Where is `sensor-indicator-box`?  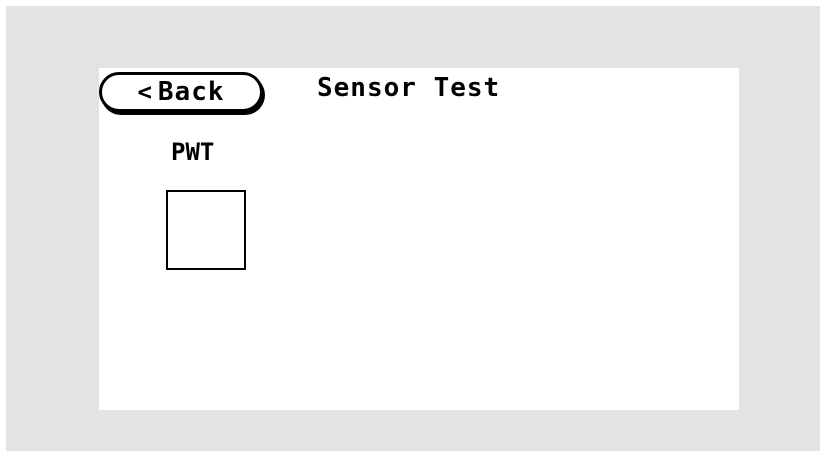 sensor-indicator-box is located at coordinates (206, 230).